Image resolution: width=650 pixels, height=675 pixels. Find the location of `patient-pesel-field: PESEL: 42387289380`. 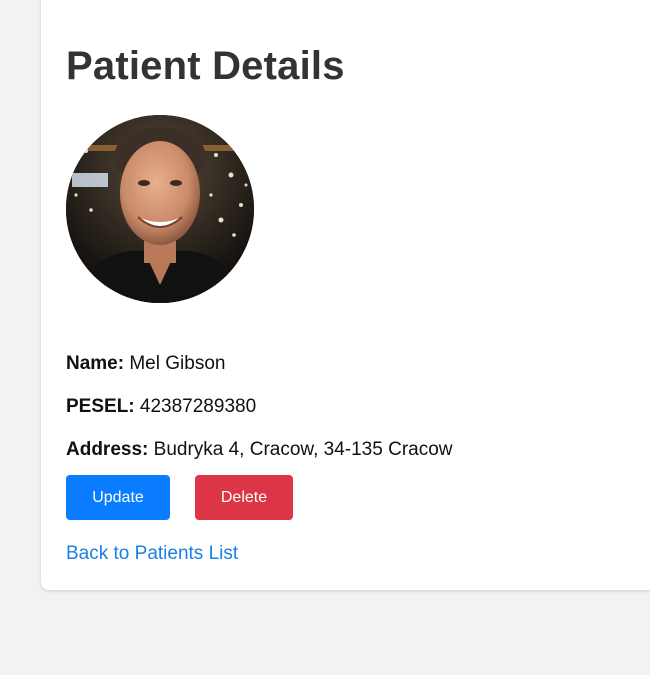

patient-pesel-field: PESEL: 42387289380 is located at coordinates (161, 407).